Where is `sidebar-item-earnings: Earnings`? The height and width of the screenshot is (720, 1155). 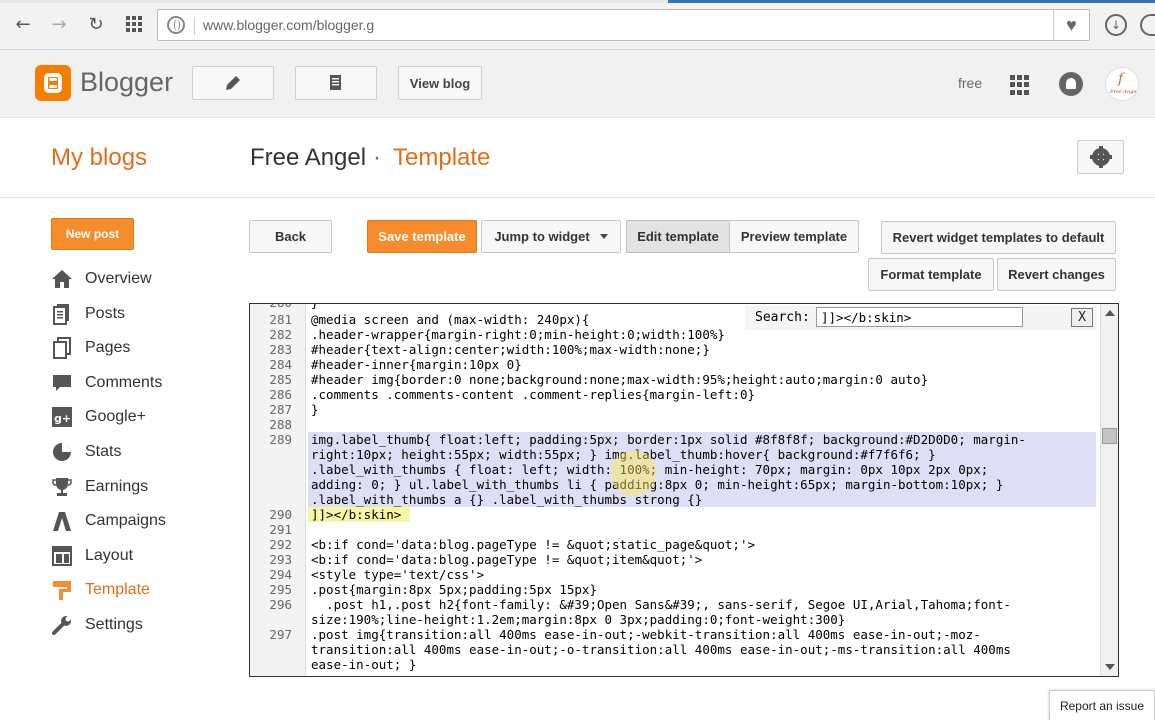 sidebar-item-earnings: Earnings is located at coordinates (99, 487).